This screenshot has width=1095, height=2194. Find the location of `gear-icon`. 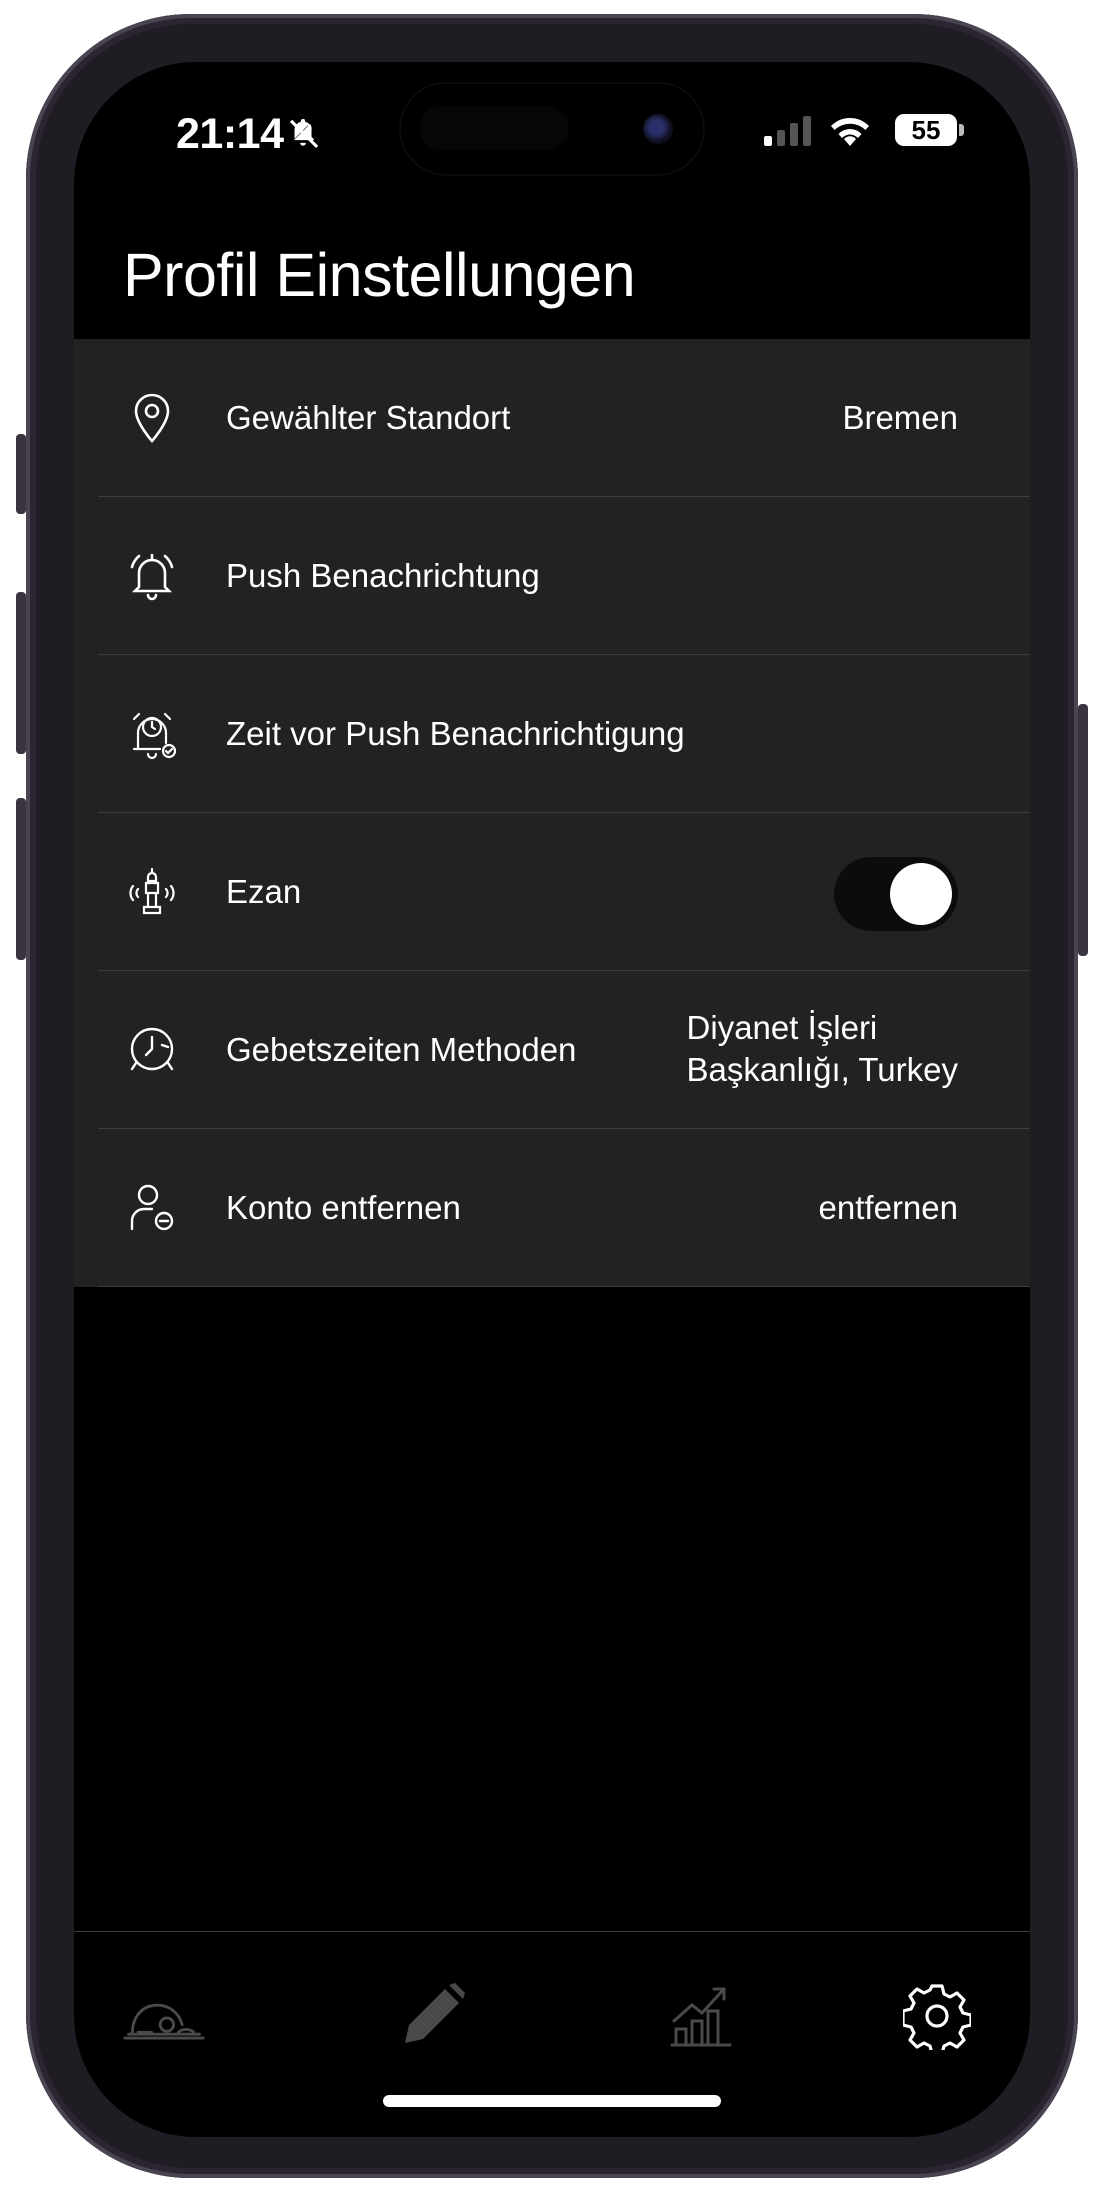

gear-icon is located at coordinates (937, 2017).